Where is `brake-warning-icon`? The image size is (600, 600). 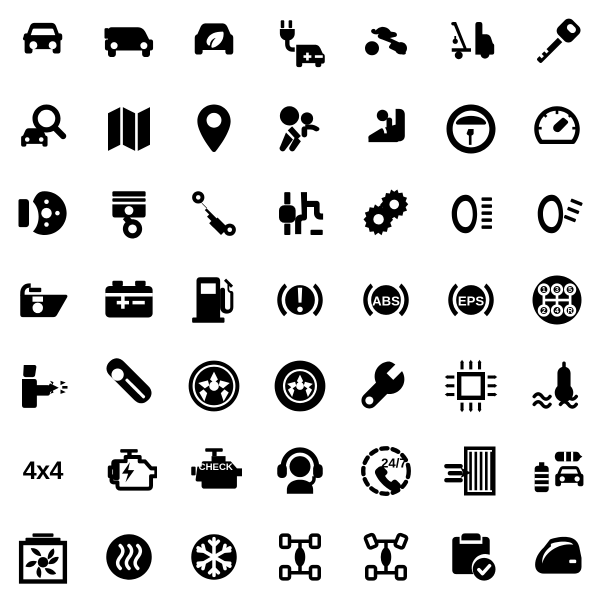 brake-warning-icon is located at coordinates (300, 300).